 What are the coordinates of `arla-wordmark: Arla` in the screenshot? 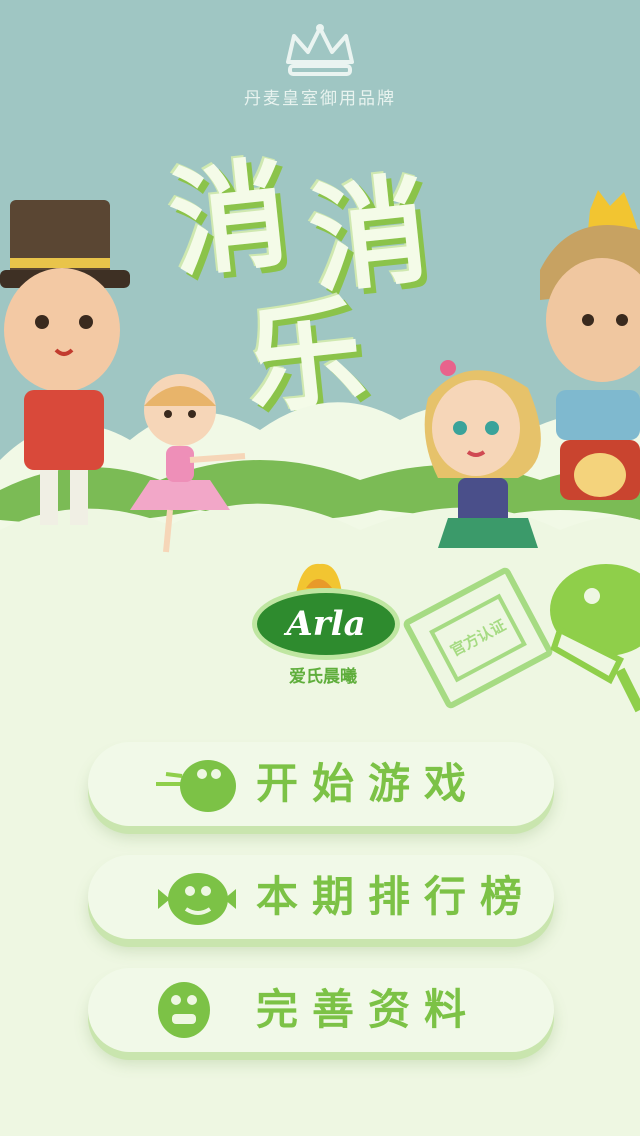 It's located at (326, 624).